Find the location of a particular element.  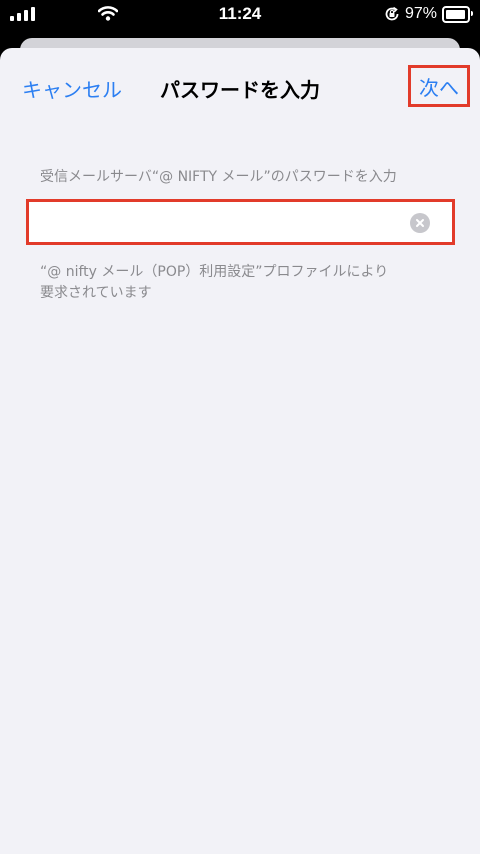

battery-icon is located at coordinates (457, 14).